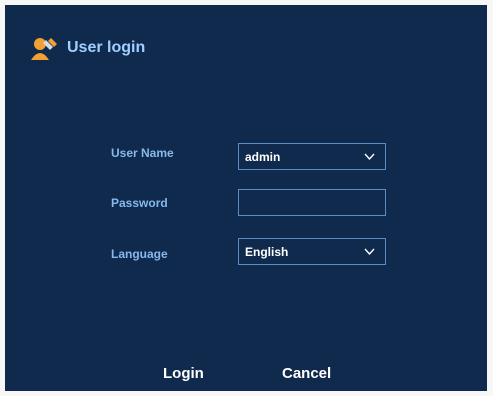 This screenshot has width=493, height=396. What do you see at coordinates (267, 251) in the screenshot?
I see `language-value: English` at bounding box center [267, 251].